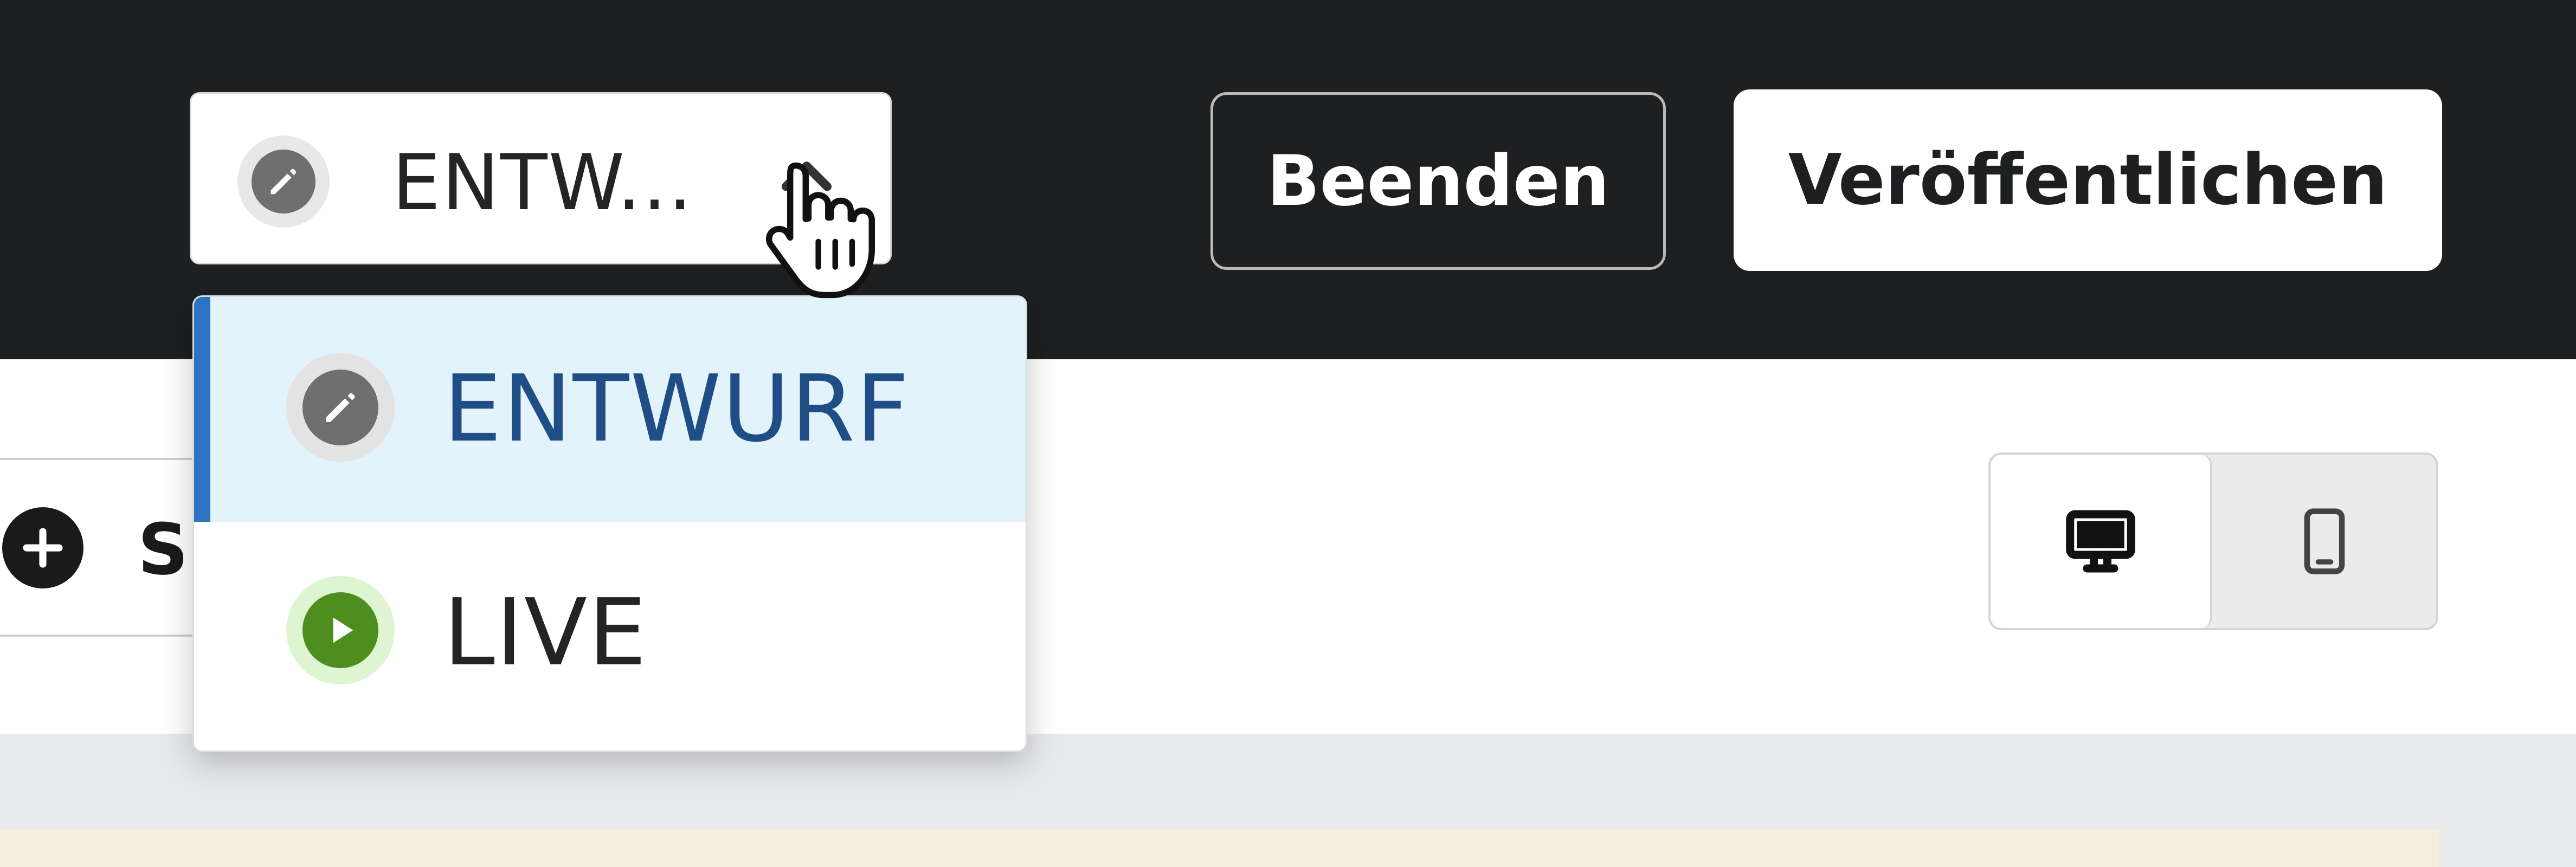 The width and height of the screenshot is (2576, 867). Describe the element at coordinates (202, 409) in the screenshot. I see `selected-indicator` at that location.